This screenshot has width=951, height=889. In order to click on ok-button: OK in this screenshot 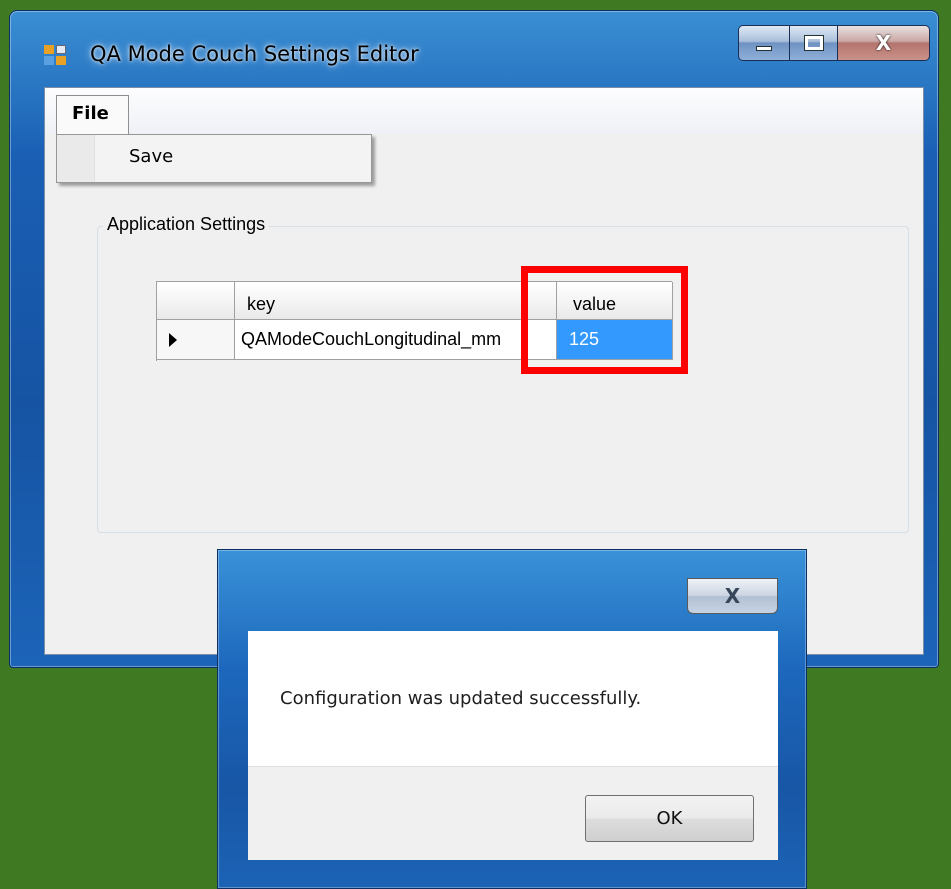, I will do `click(669, 818)`.